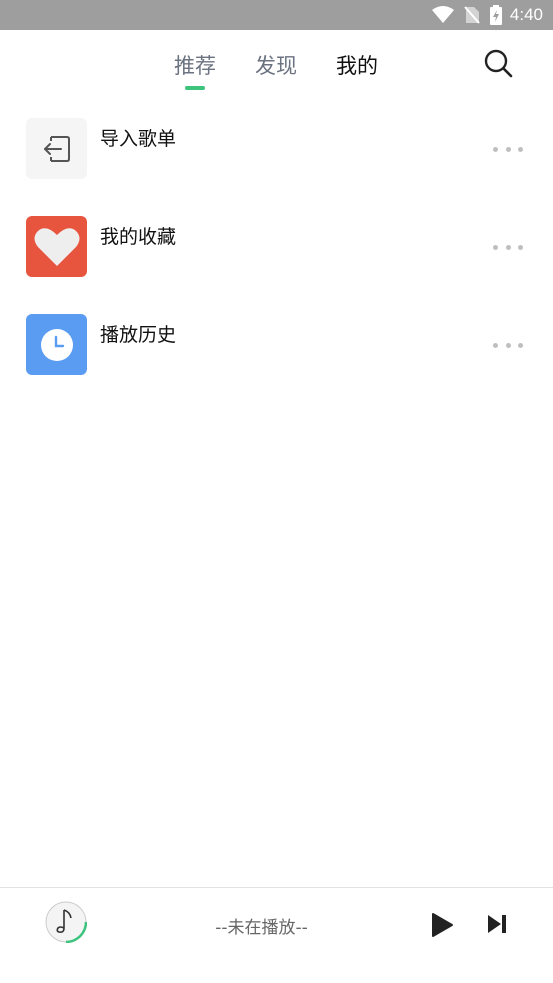  Describe the element at coordinates (56, 344) in the screenshot. I see `clock-icon` at that location.